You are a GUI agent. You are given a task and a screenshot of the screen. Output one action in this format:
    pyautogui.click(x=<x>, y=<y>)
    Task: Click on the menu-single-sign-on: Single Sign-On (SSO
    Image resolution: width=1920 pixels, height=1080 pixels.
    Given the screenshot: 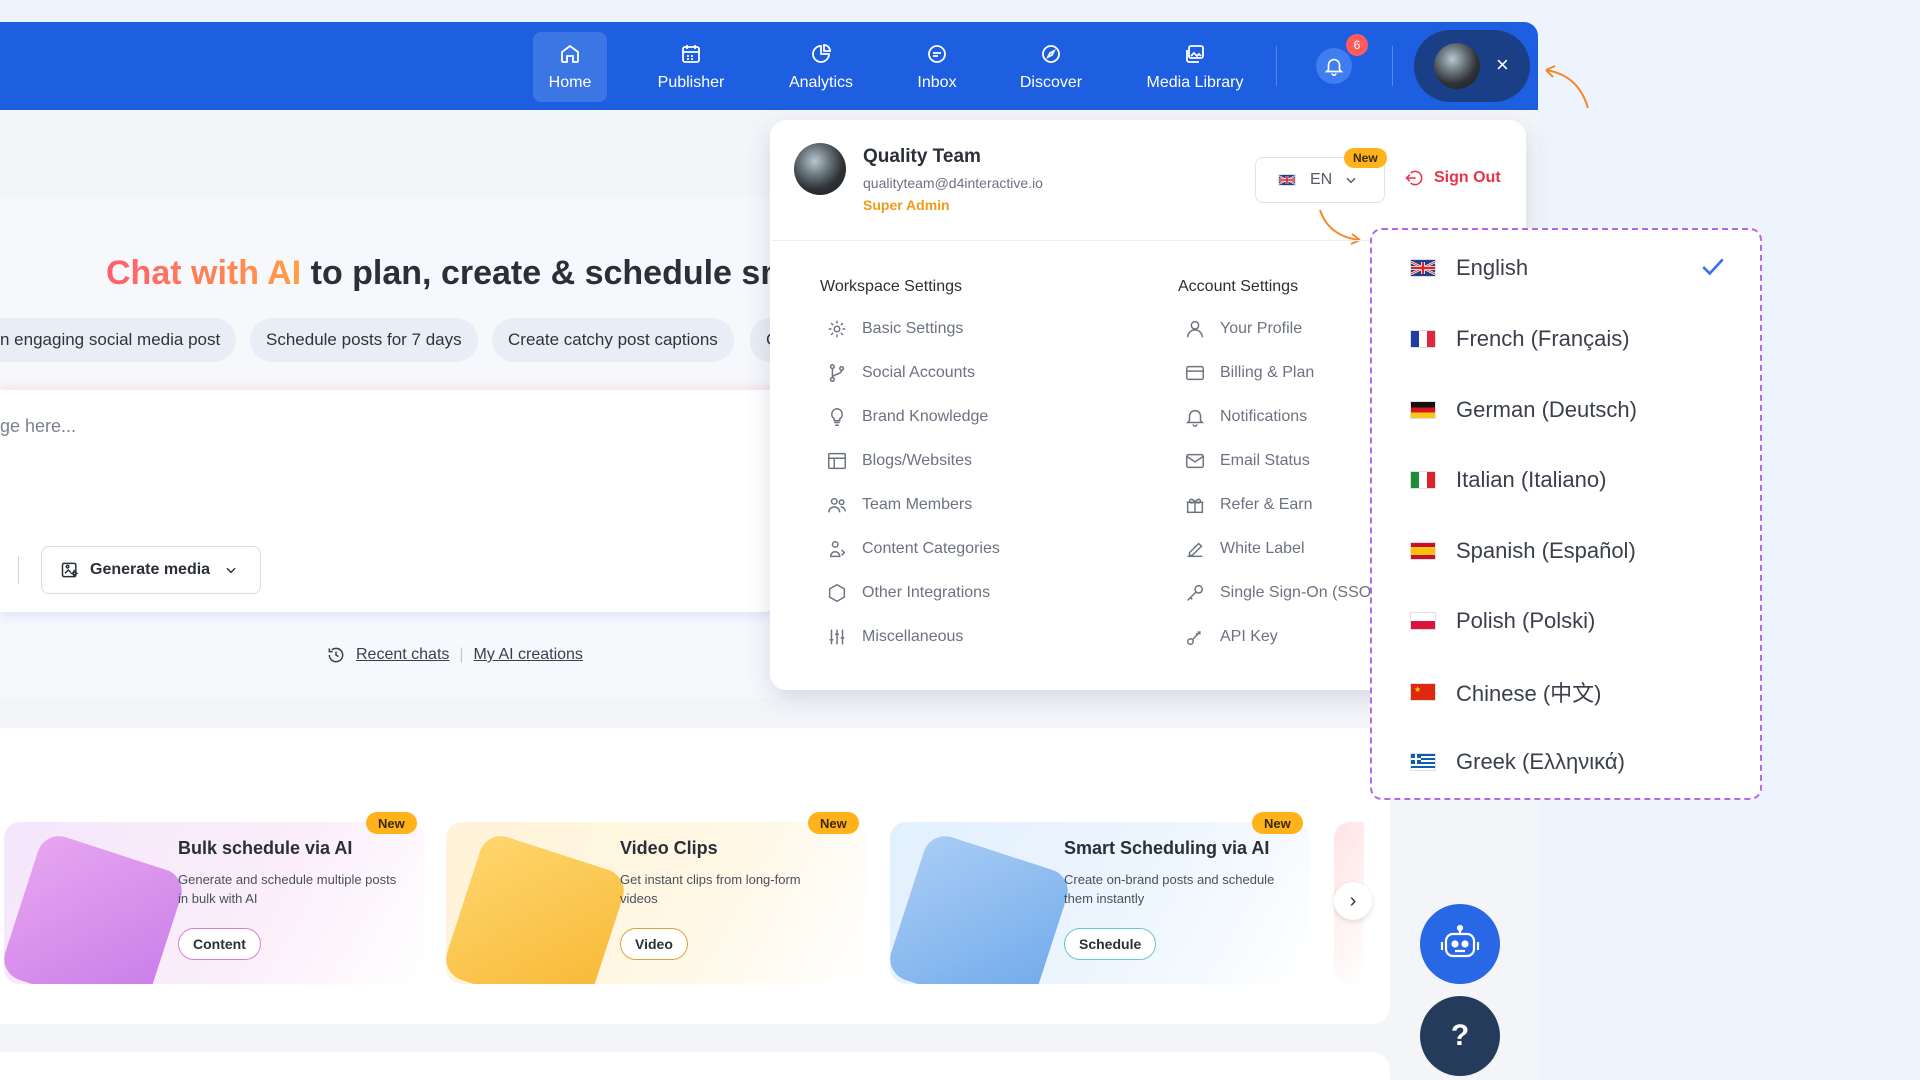 What is the action you would take?
    pyautogui.click(x=1279, y=593)
    